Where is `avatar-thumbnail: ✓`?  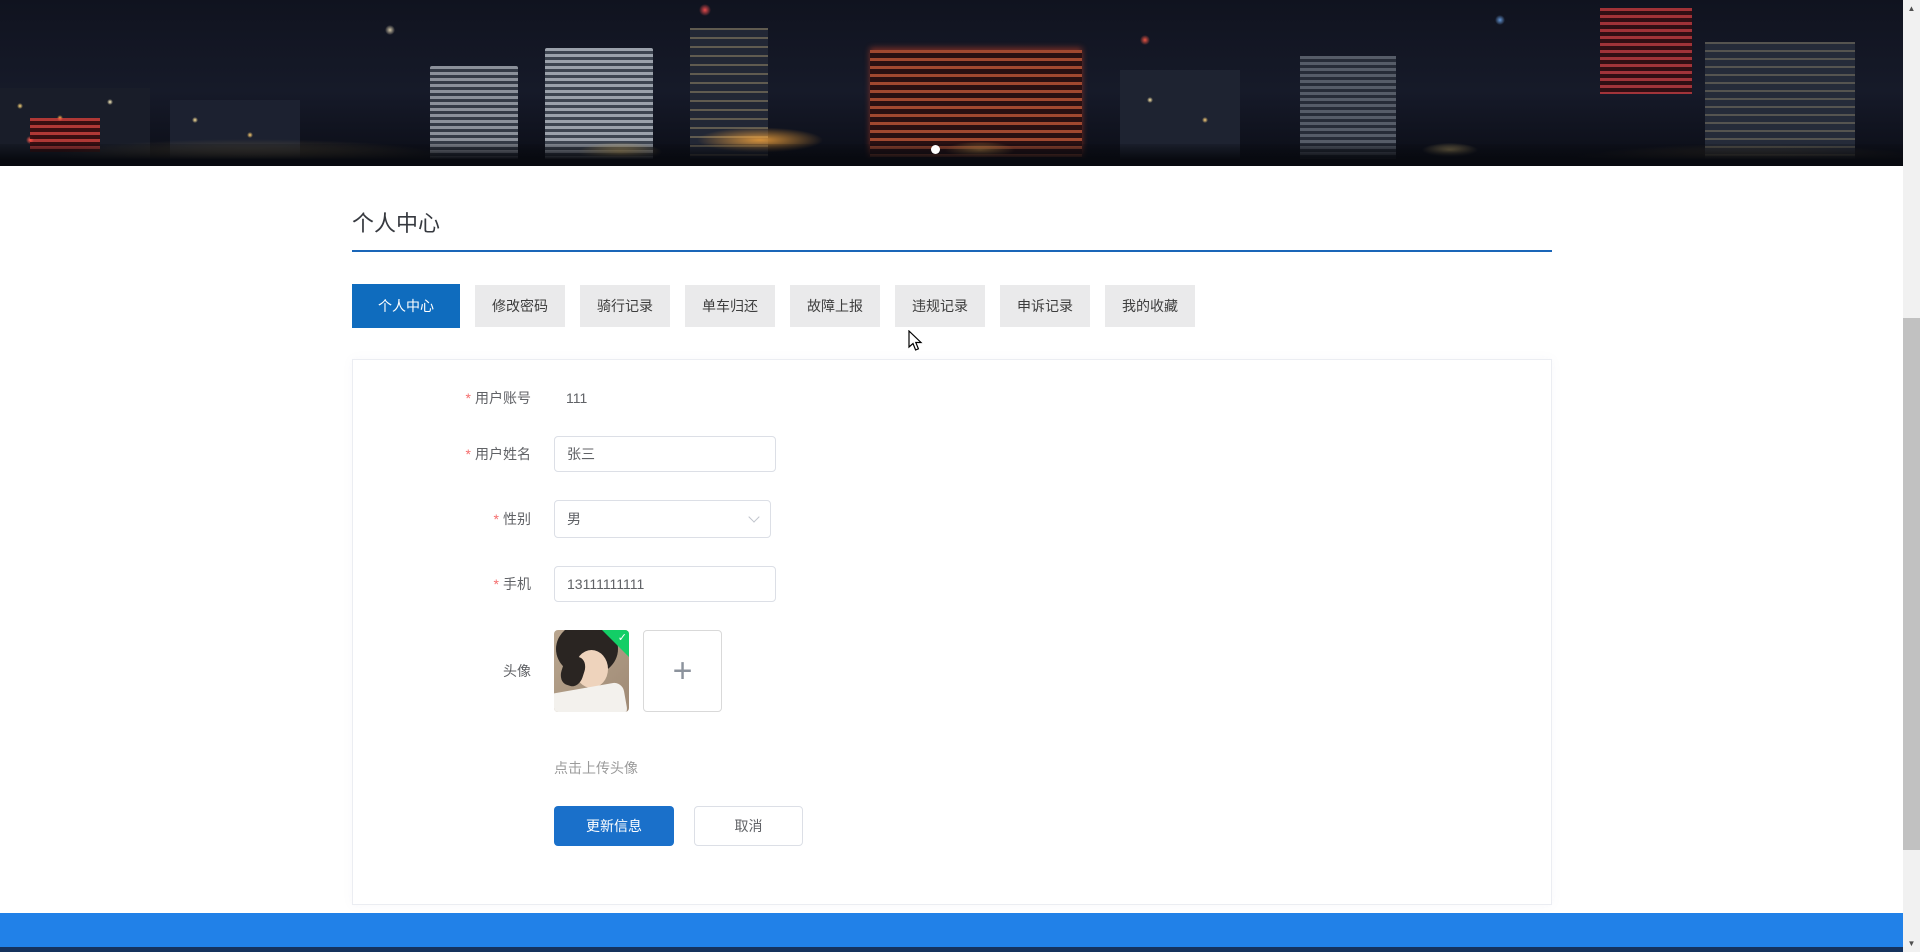 avatar-thumbnail: ✓ is located at coordinates (591, 671).